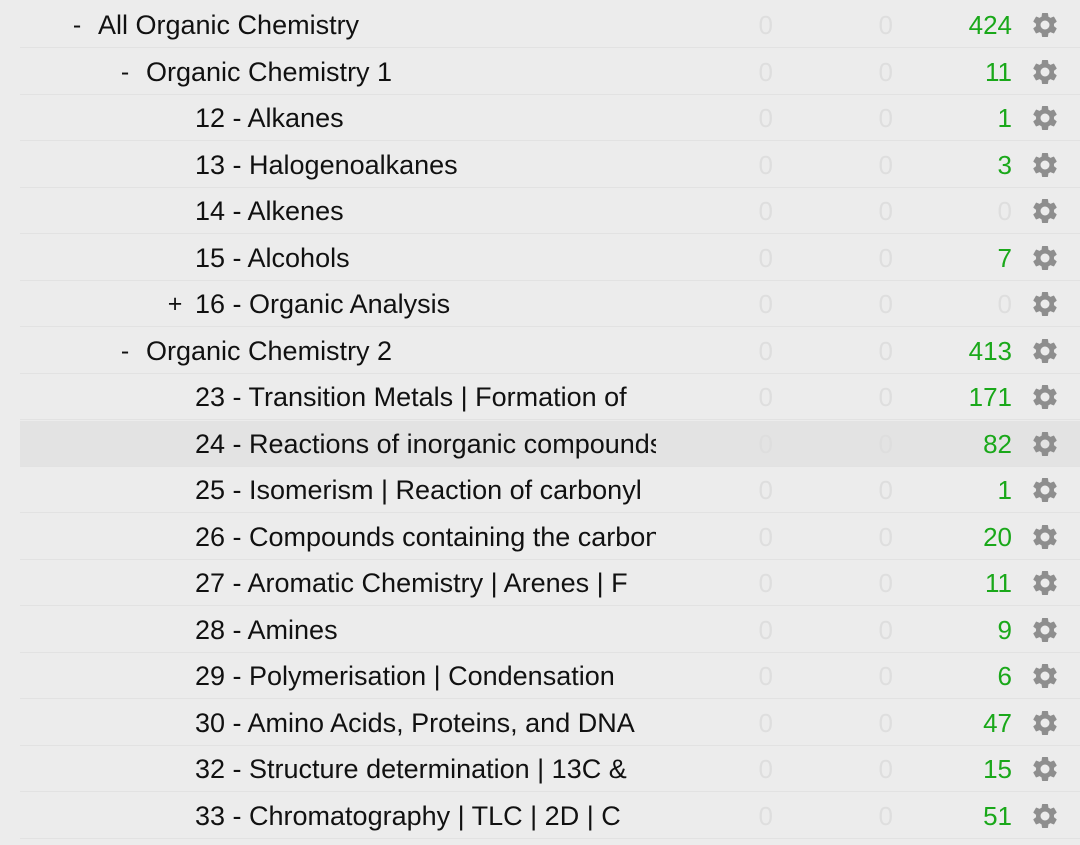 The image size is (1080, 845). I want to click on deck-row: 25 - Isomerism | Reaction of carbonyl 0 0 1, so click(550, 490).